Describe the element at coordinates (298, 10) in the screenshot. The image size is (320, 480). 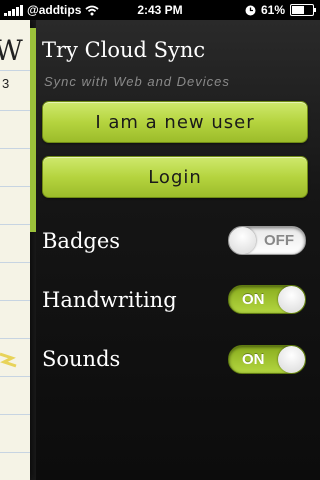
I see `battery-fill` at that location.